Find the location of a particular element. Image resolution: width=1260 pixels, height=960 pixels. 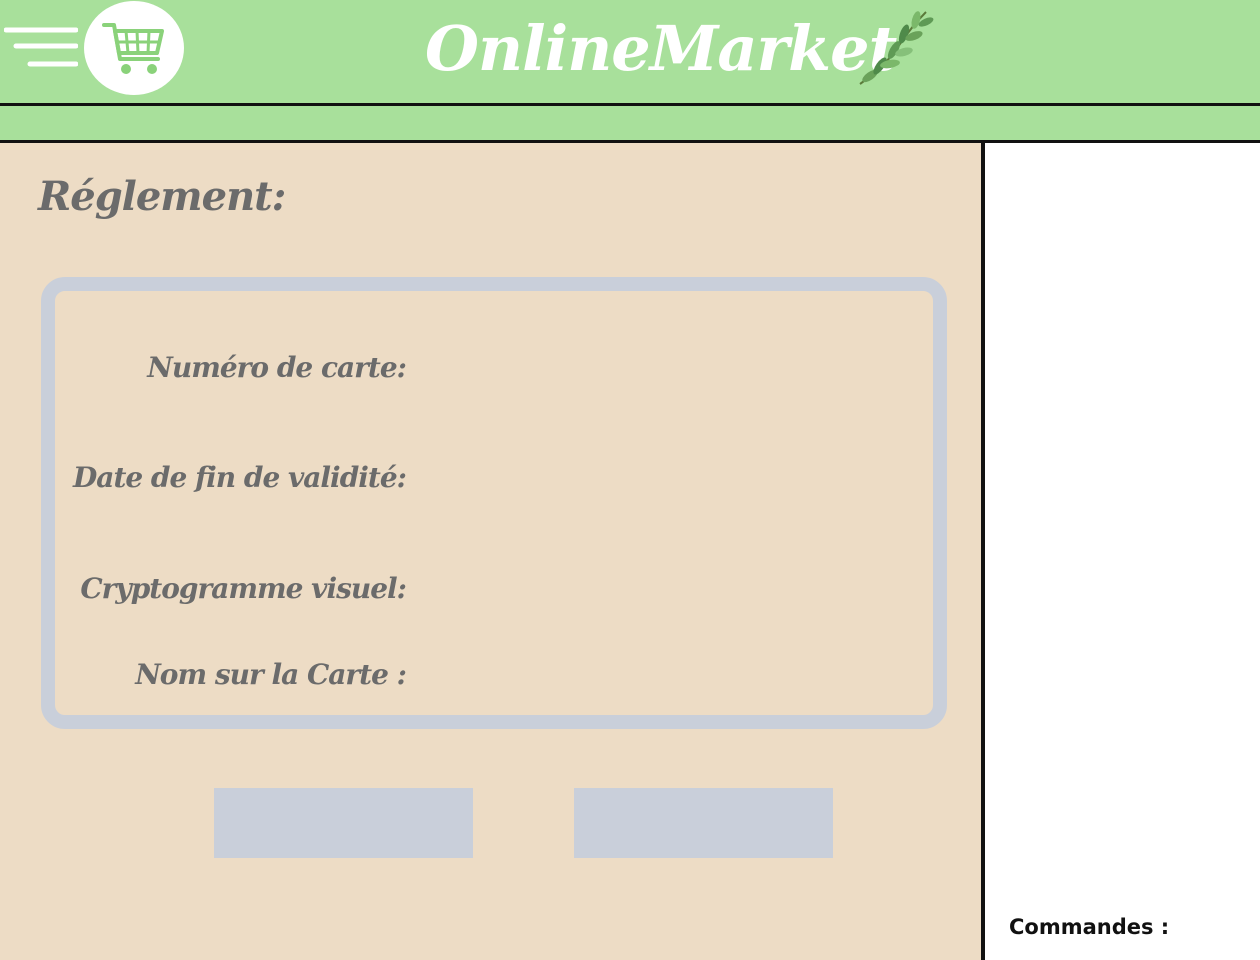

shopping-cart-icon is located at coordinates (133, 48).